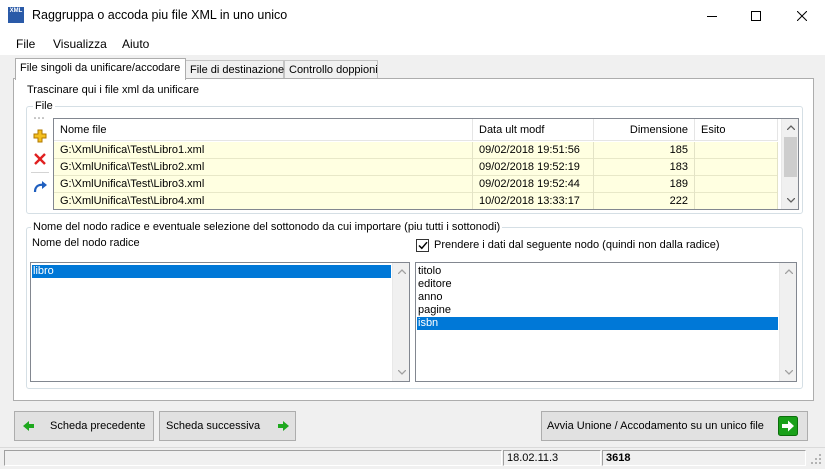  I want to click on minimize-icon, so click(712, 16).